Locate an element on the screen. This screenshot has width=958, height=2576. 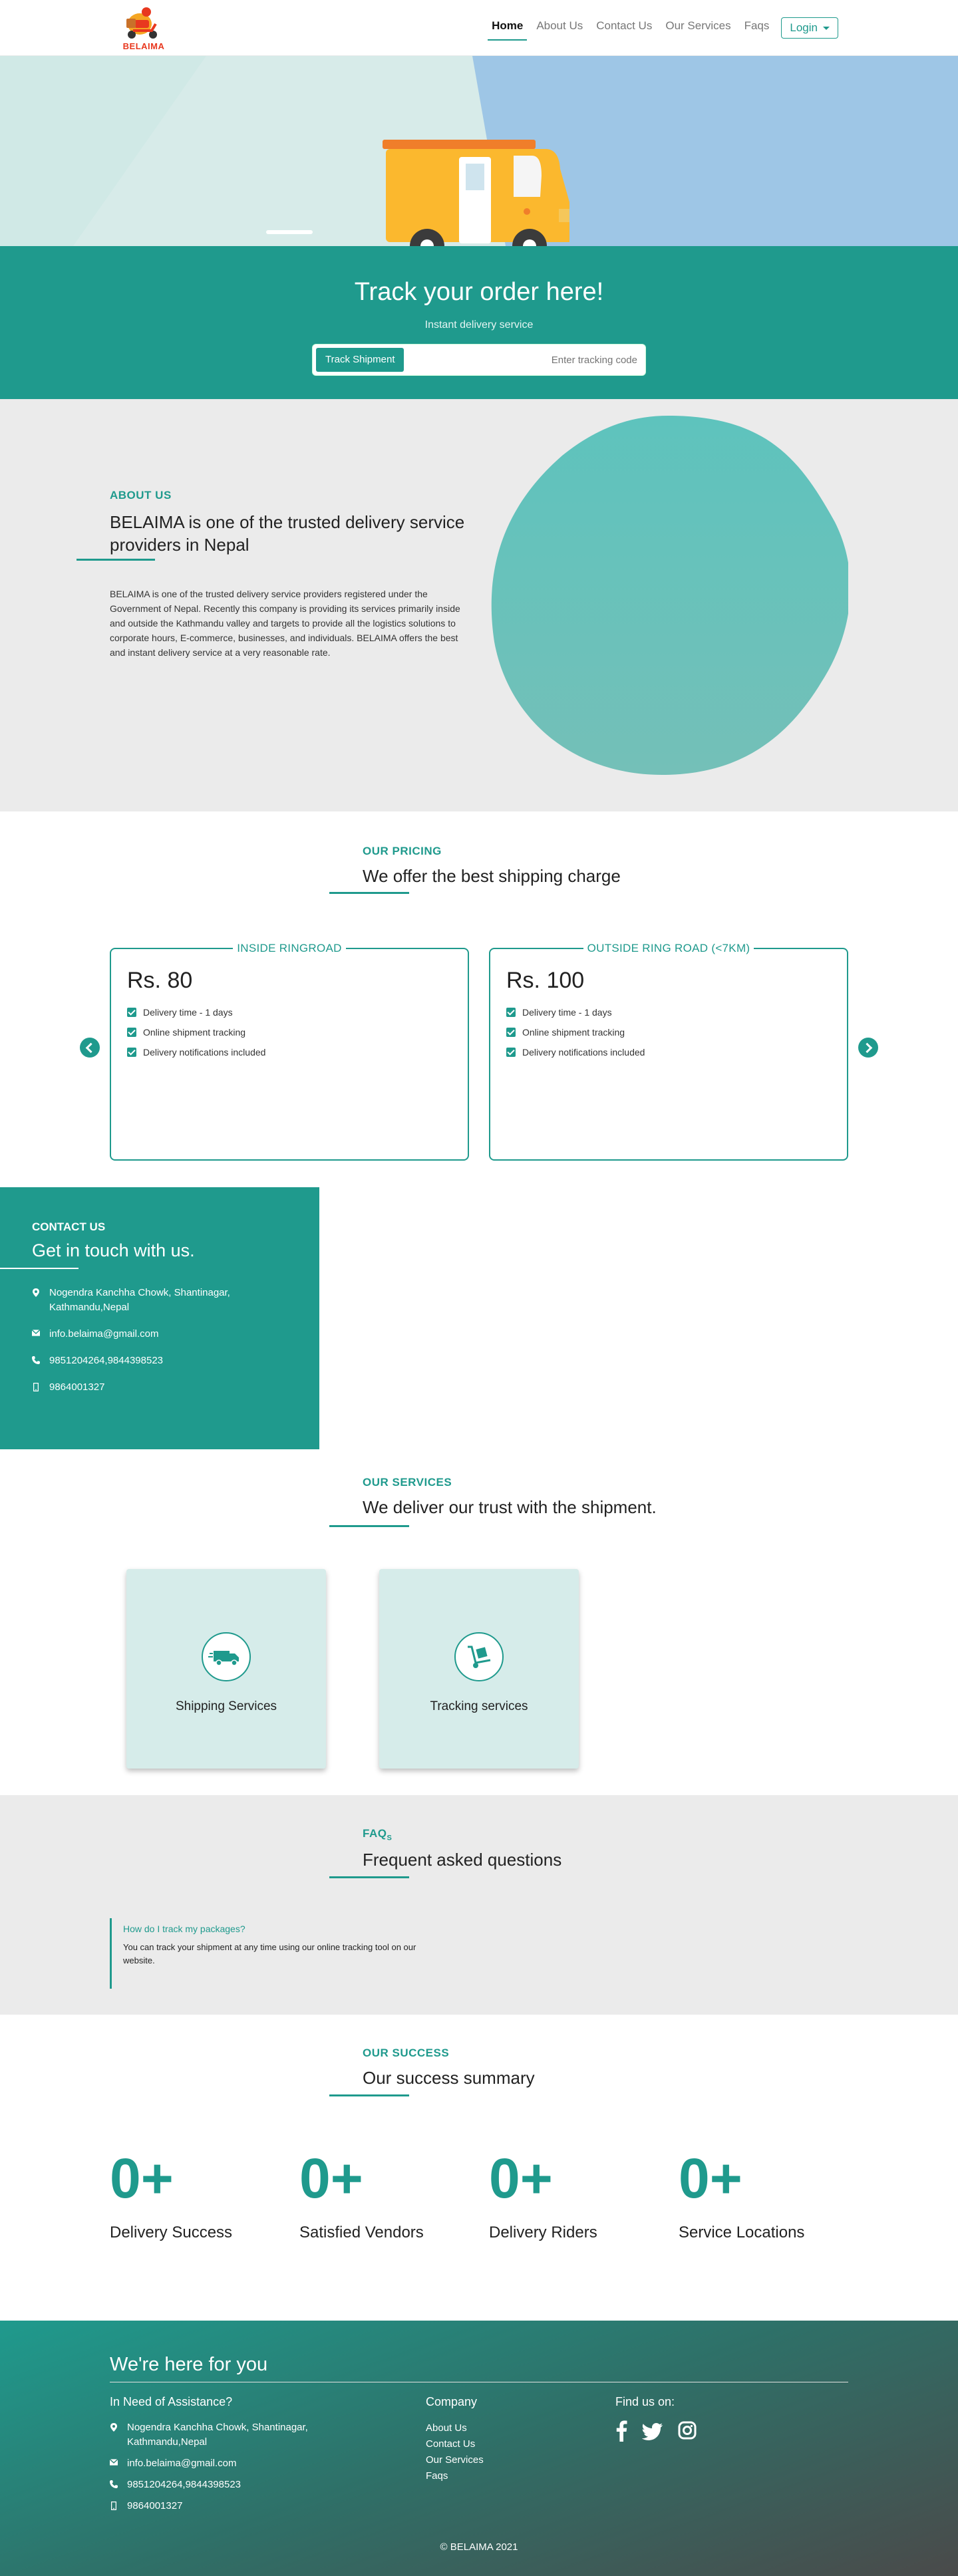
services-label: OUR SERVICES is located at coordinates (407, 1482).